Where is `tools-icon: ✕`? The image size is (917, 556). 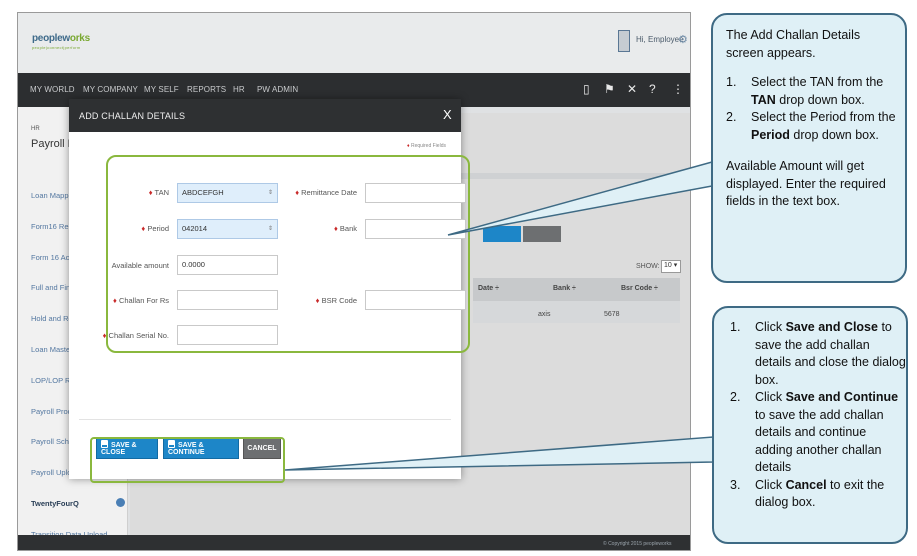
tools-icon: ✕ is located at coordinates (632, 89).